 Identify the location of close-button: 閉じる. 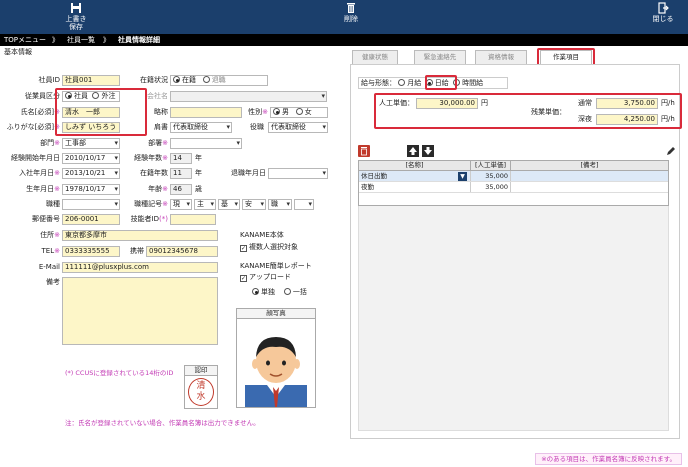
(663, 12).